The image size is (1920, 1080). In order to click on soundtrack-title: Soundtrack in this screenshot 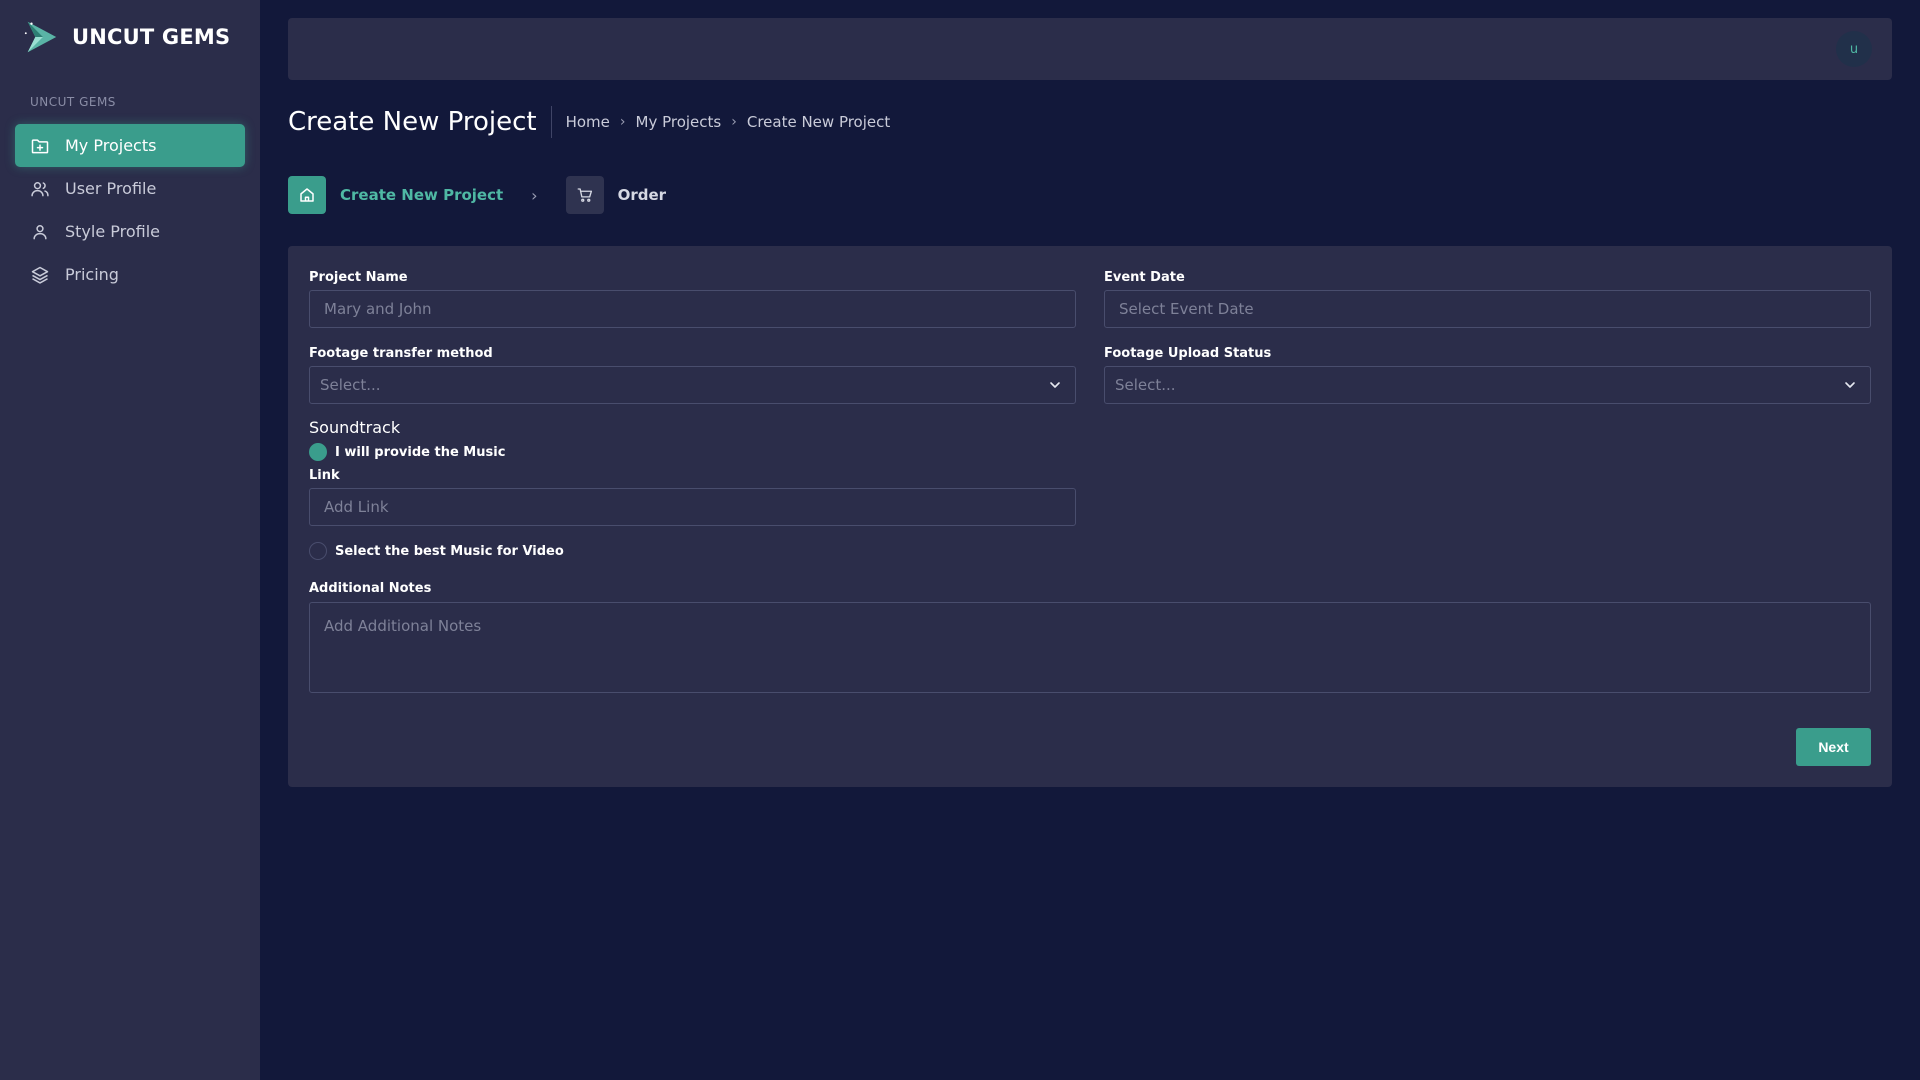, I will do `click(355, 427)`.